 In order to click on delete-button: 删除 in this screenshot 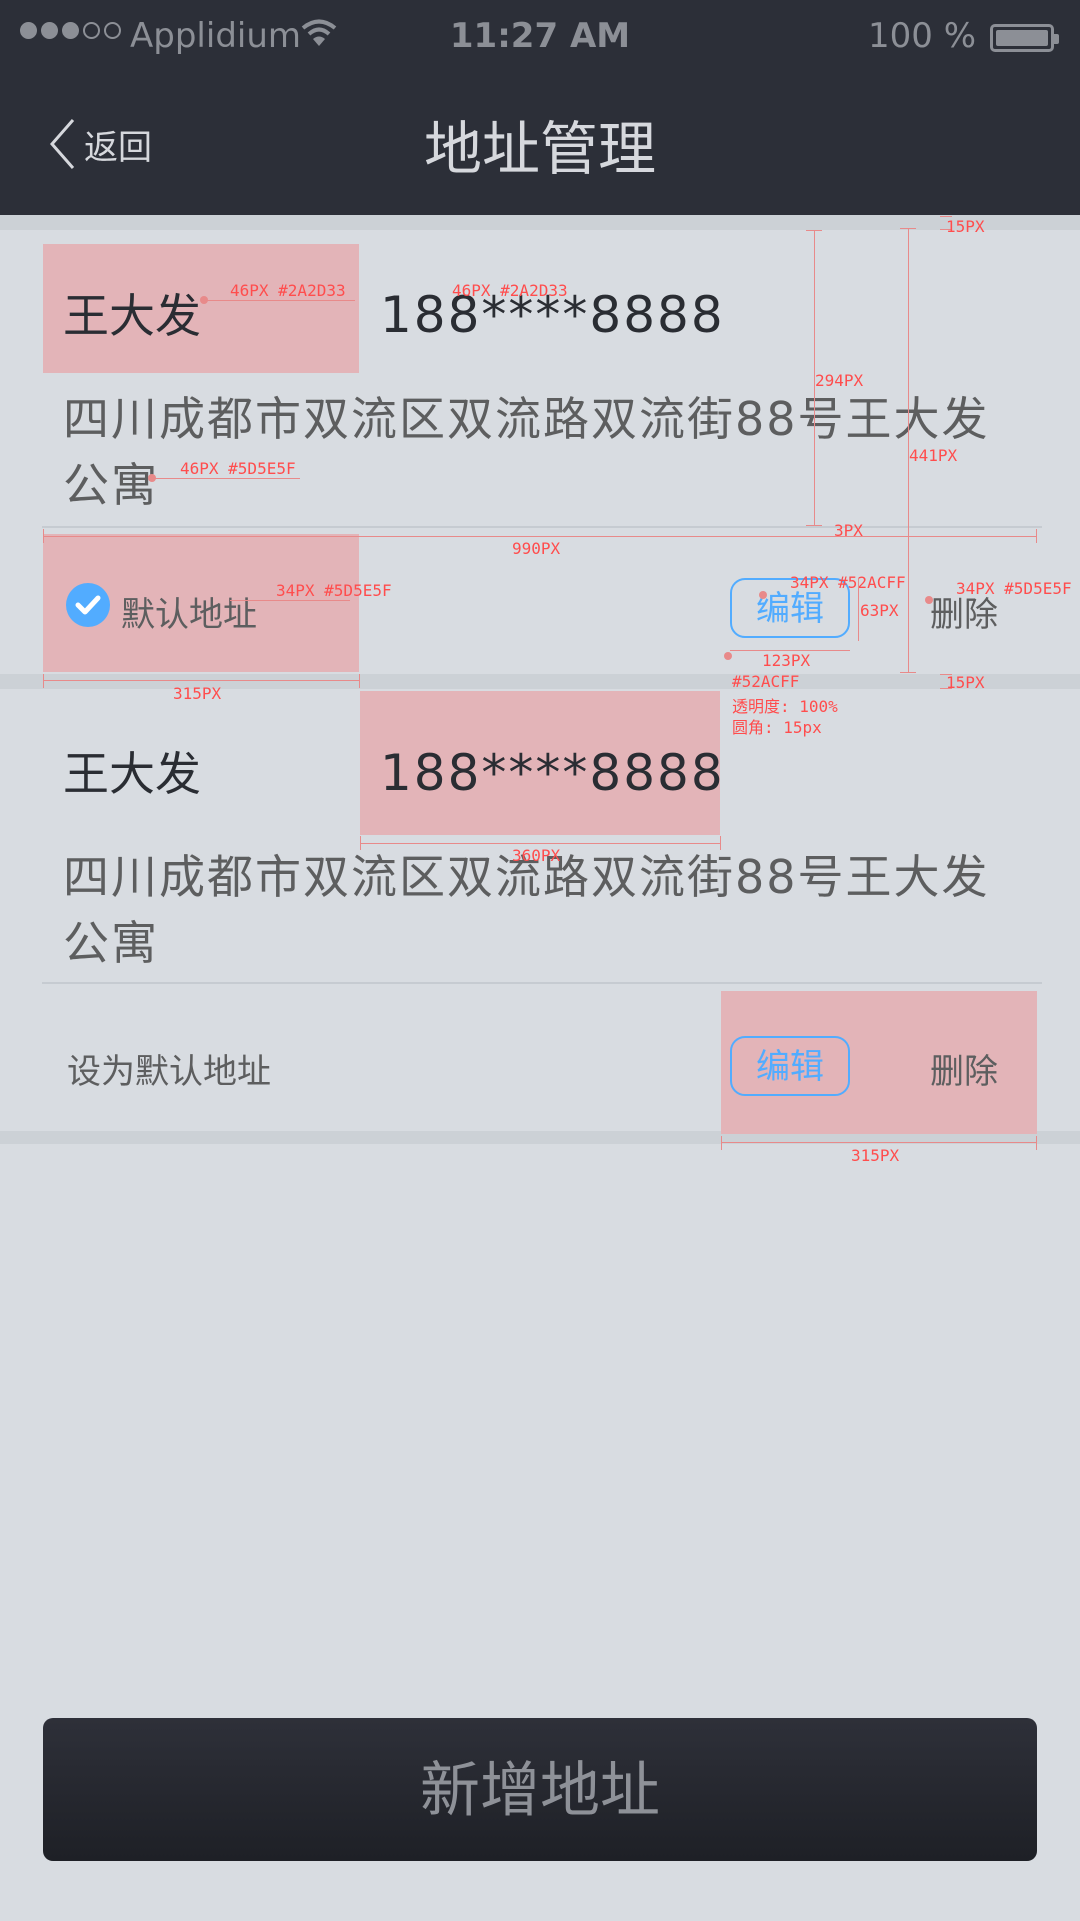, I will do `click(964, 1068)`.